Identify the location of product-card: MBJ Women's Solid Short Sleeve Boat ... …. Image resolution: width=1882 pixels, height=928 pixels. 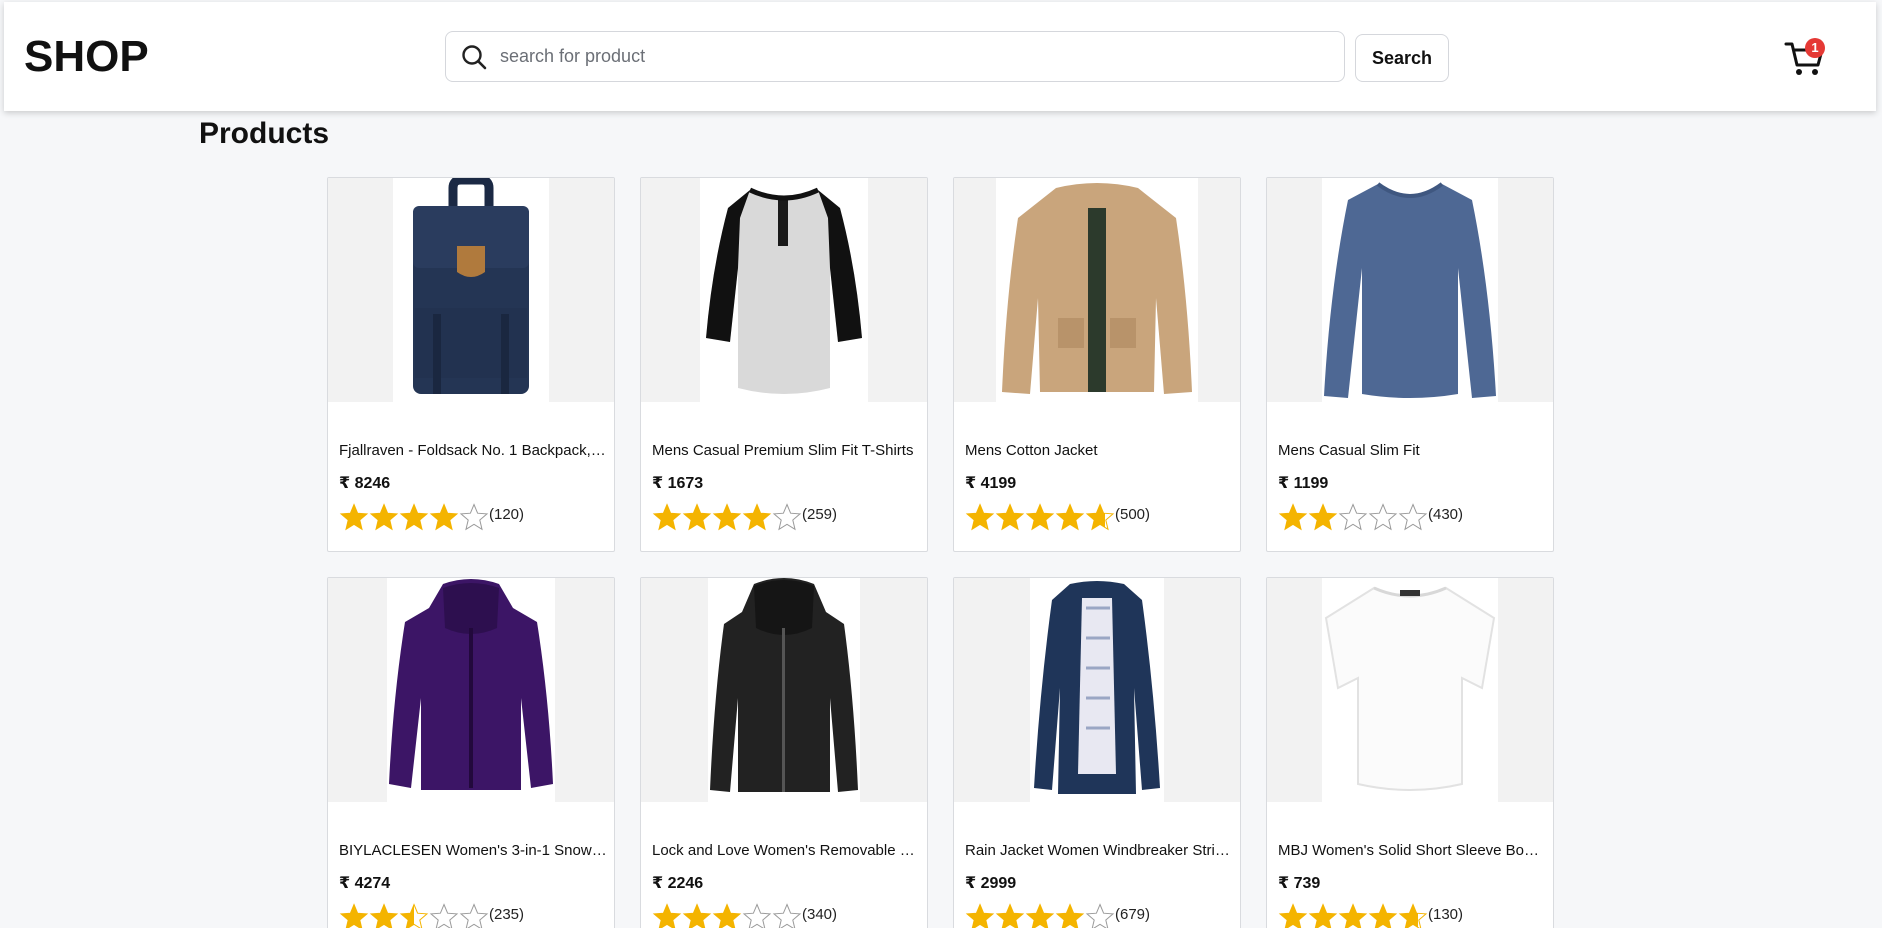
(1410, 752).